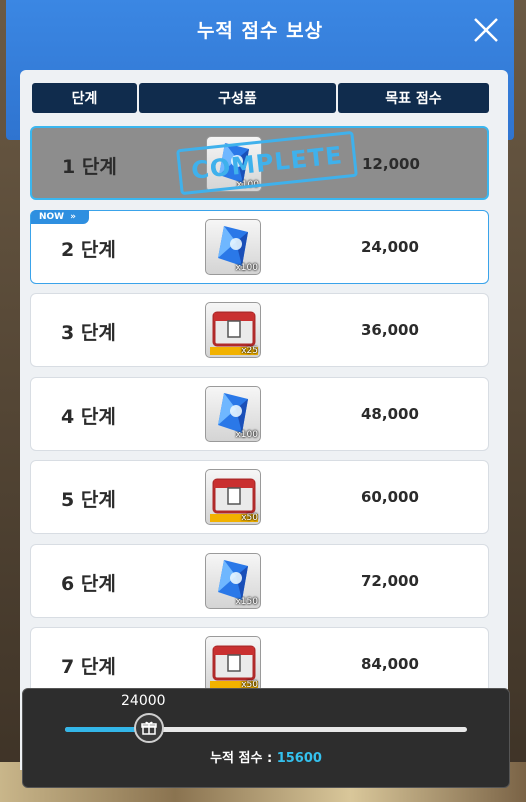 This screenshot has width=526, height=802. I want to click on column-header-items: 구성품, so click(237, 98).